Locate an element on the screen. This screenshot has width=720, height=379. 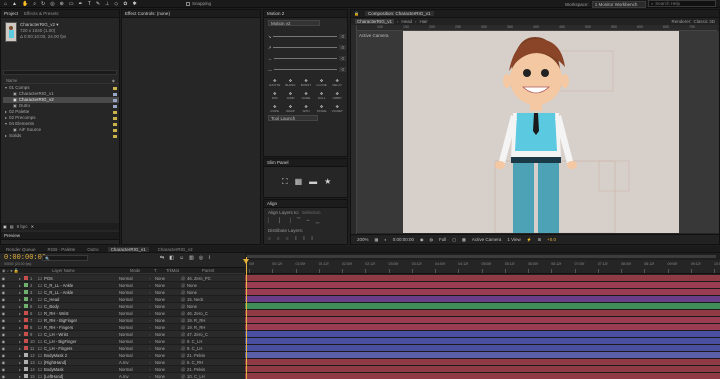
camera-tool-icon: ◎ is located at coordinates (52, 4).